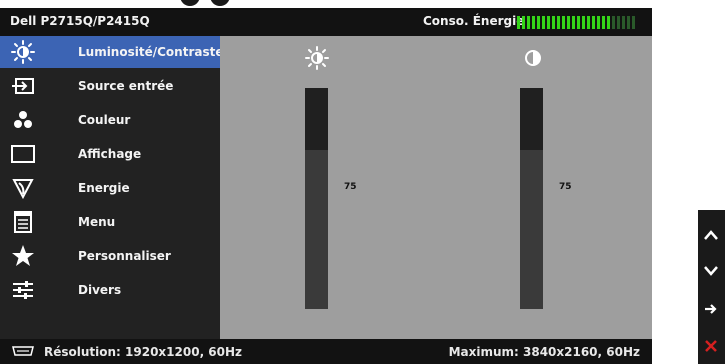 This screenshot has height=364, width=725. Describe the element at coordinates (23, 351) in the screenshot. I see `connector-icon` at that location.